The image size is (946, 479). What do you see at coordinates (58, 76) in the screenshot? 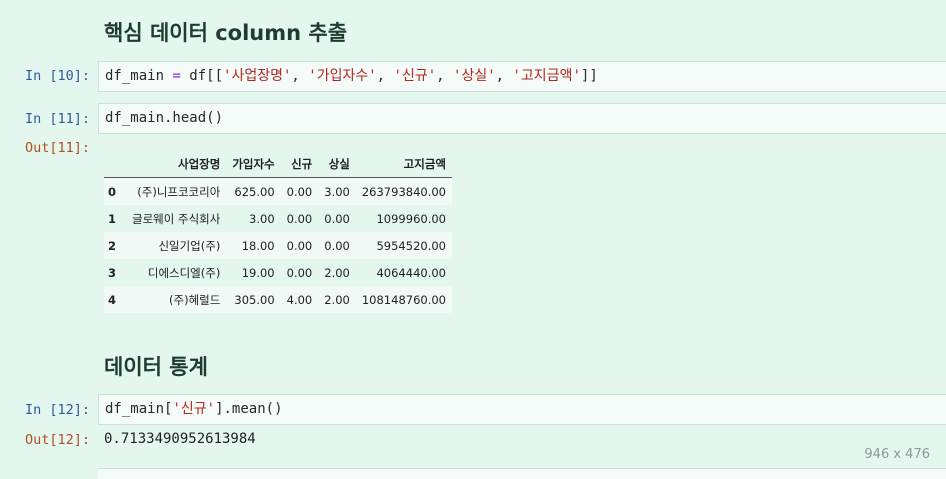
I see `input-prompt-10: In [10]:` at bounding box center [58, 76].